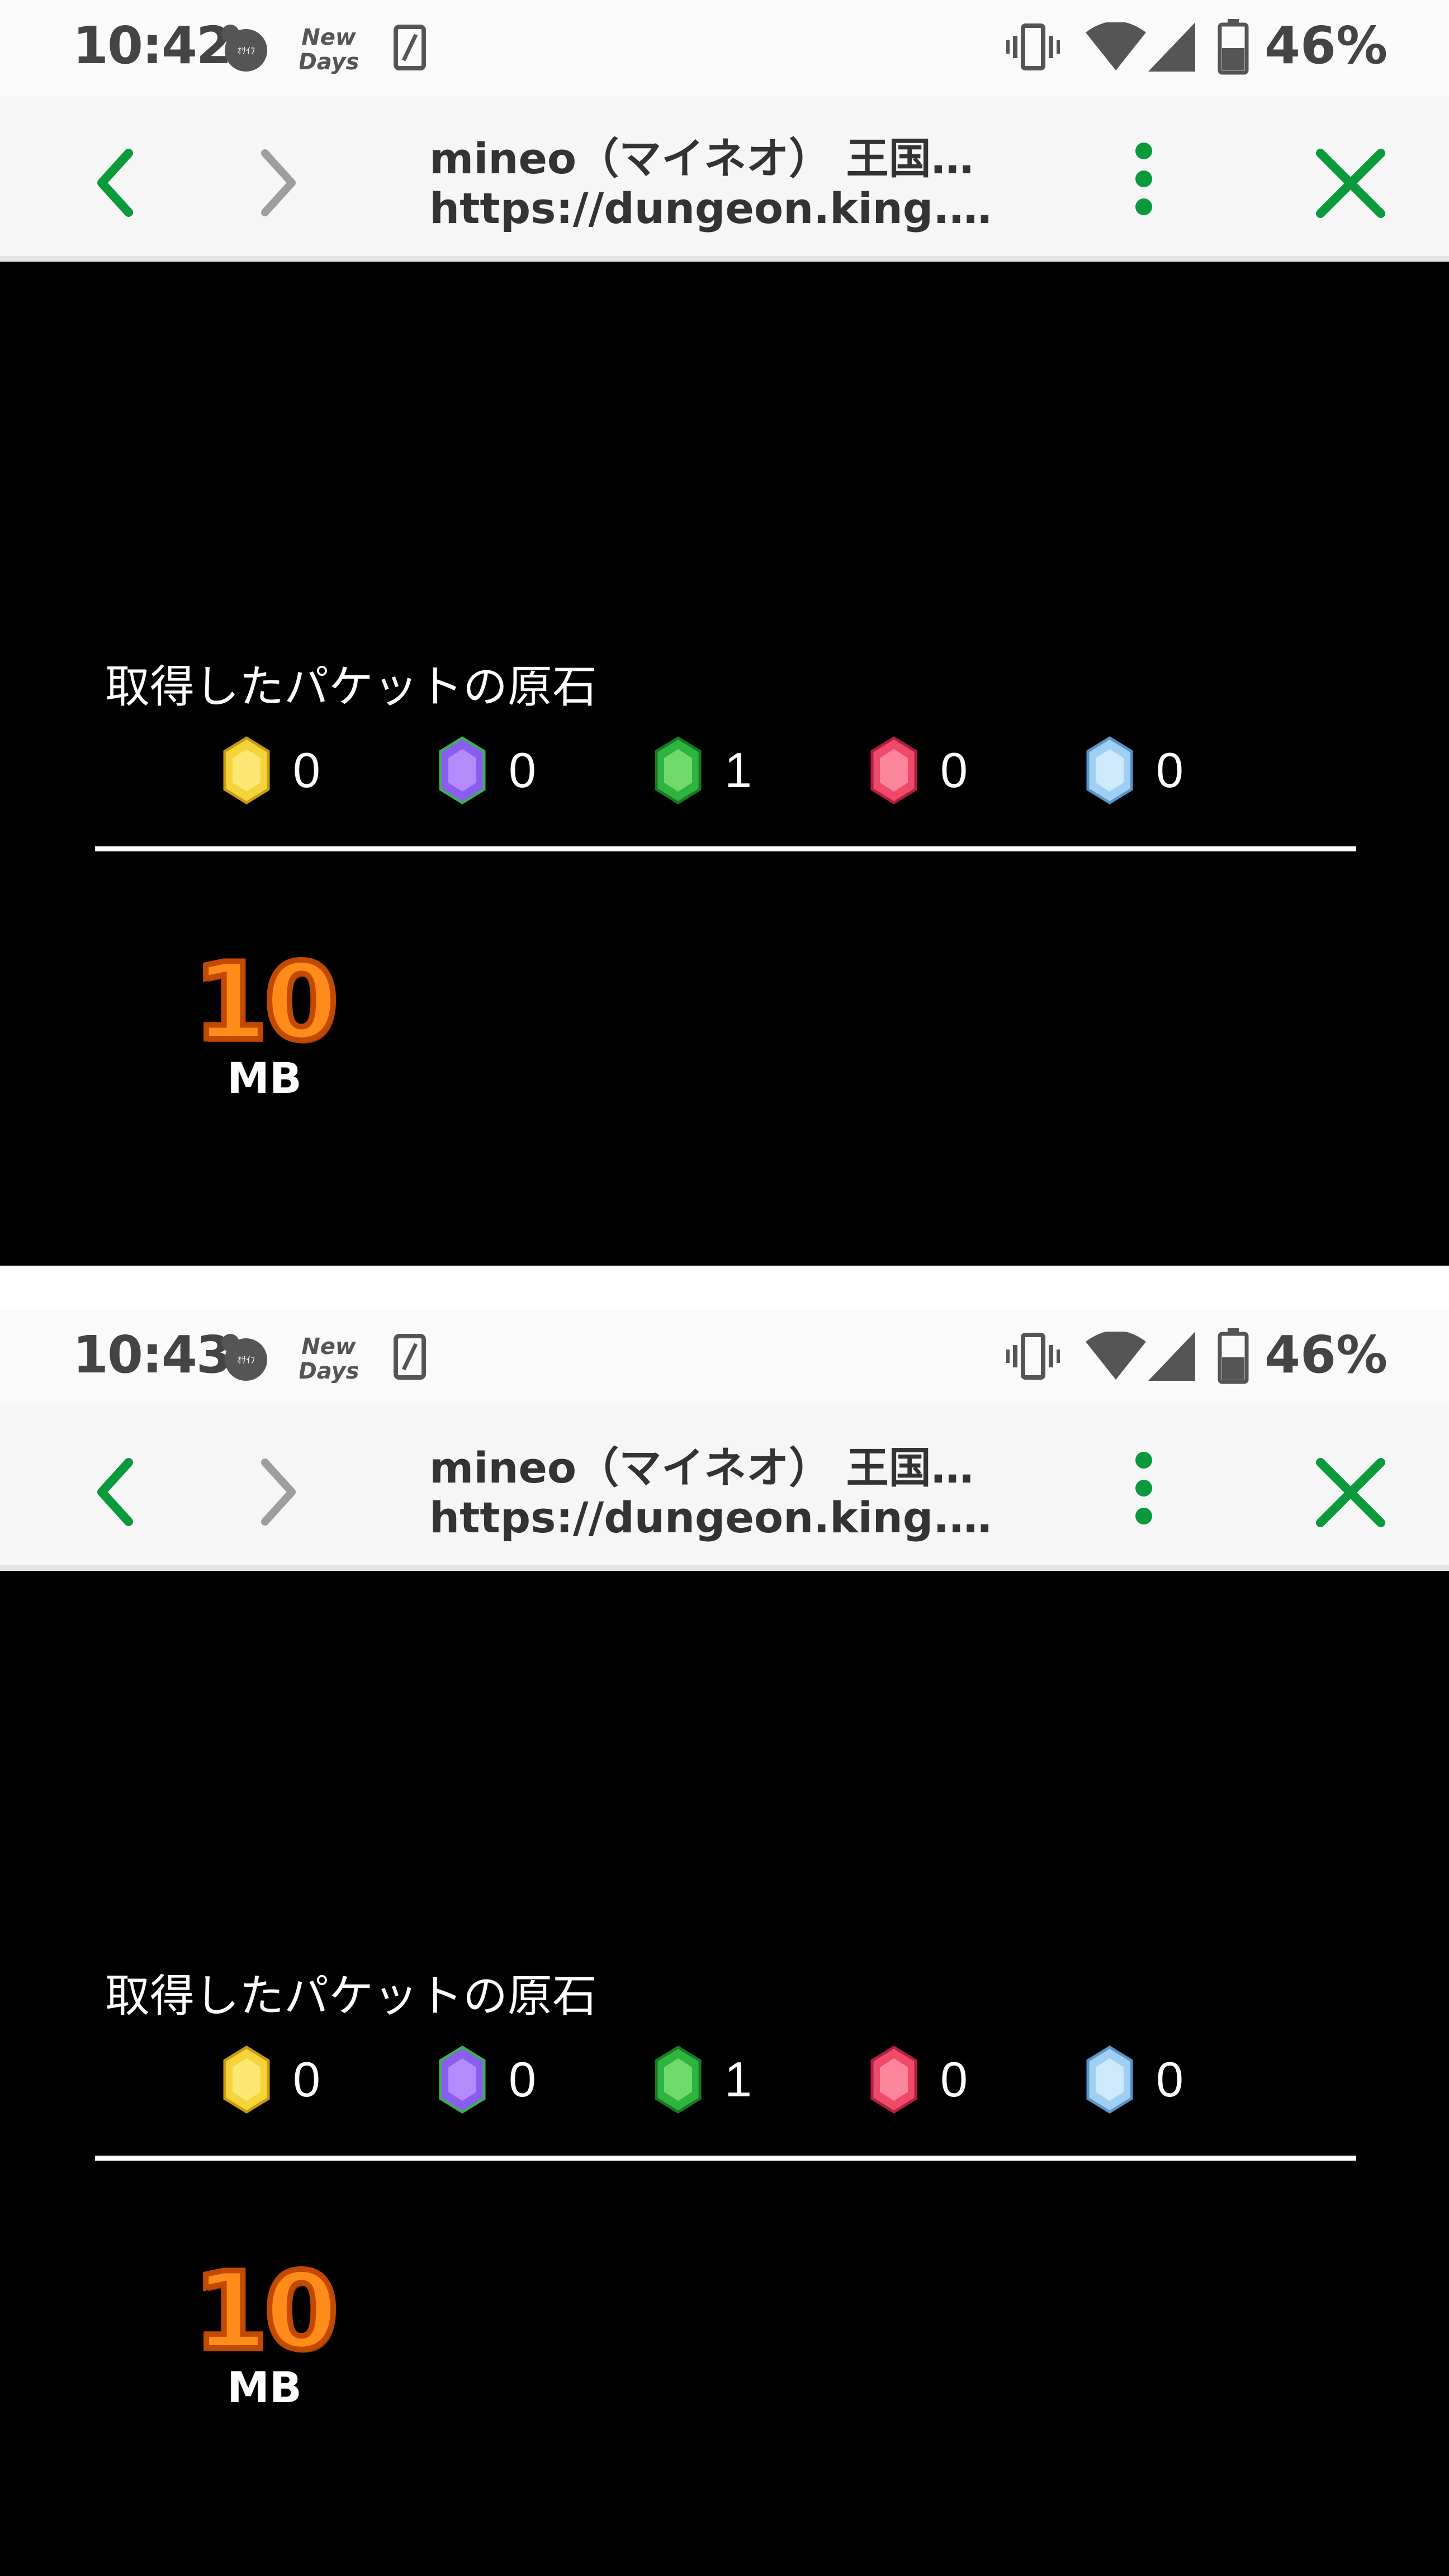  I want to click on status-bar: 10:43 ｵｻｲﾌ New Days 46%, so click(724, 1357).